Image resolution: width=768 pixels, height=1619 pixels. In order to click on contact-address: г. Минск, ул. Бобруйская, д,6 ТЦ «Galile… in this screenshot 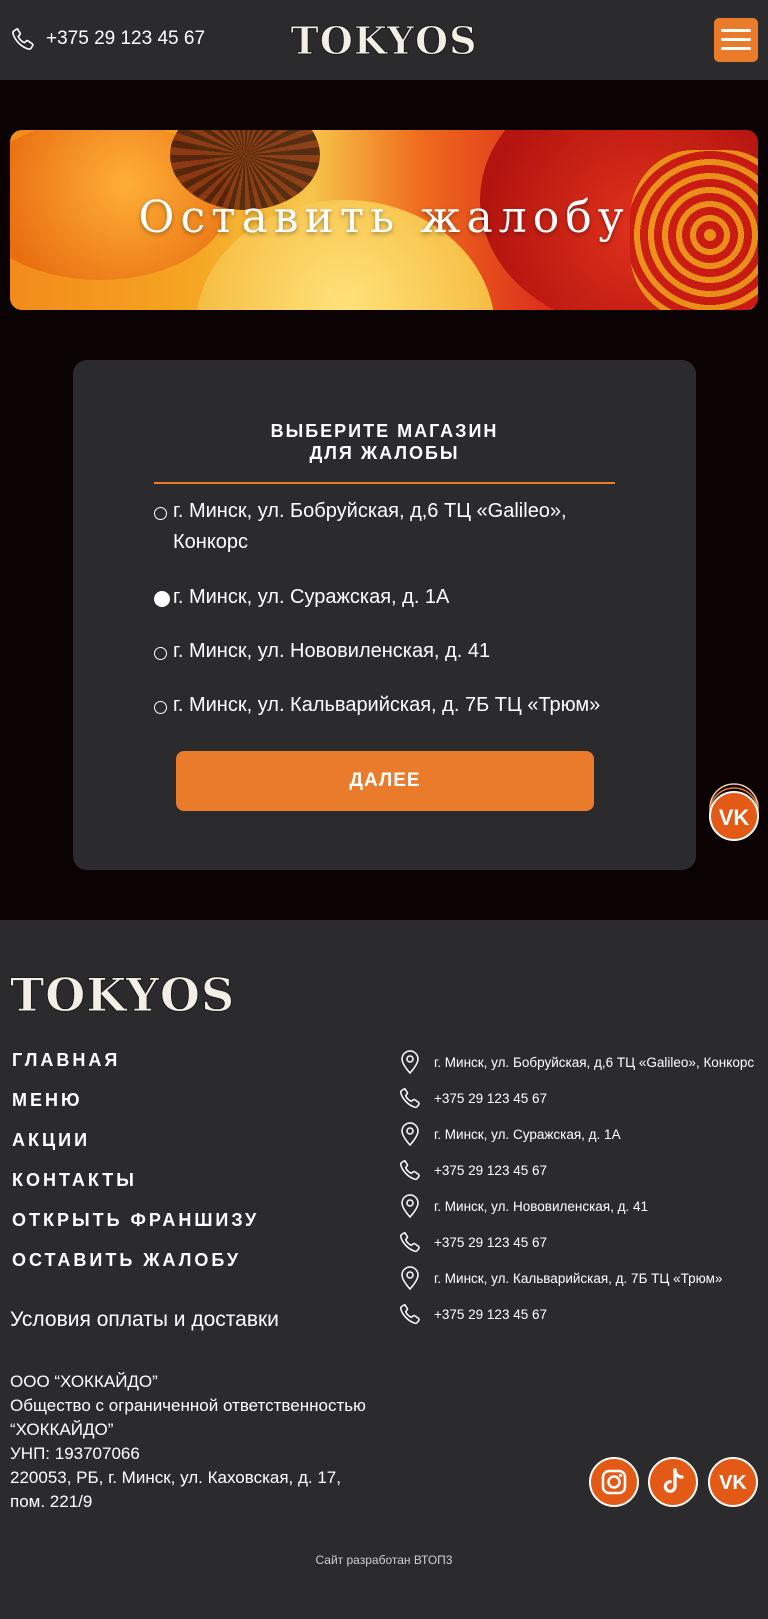, I will do `click(576, 1062)`.